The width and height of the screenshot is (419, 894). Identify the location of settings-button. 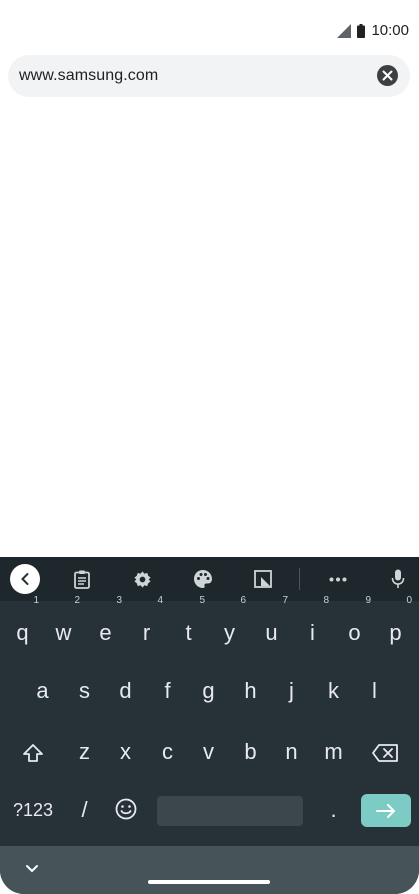
(142, 579).